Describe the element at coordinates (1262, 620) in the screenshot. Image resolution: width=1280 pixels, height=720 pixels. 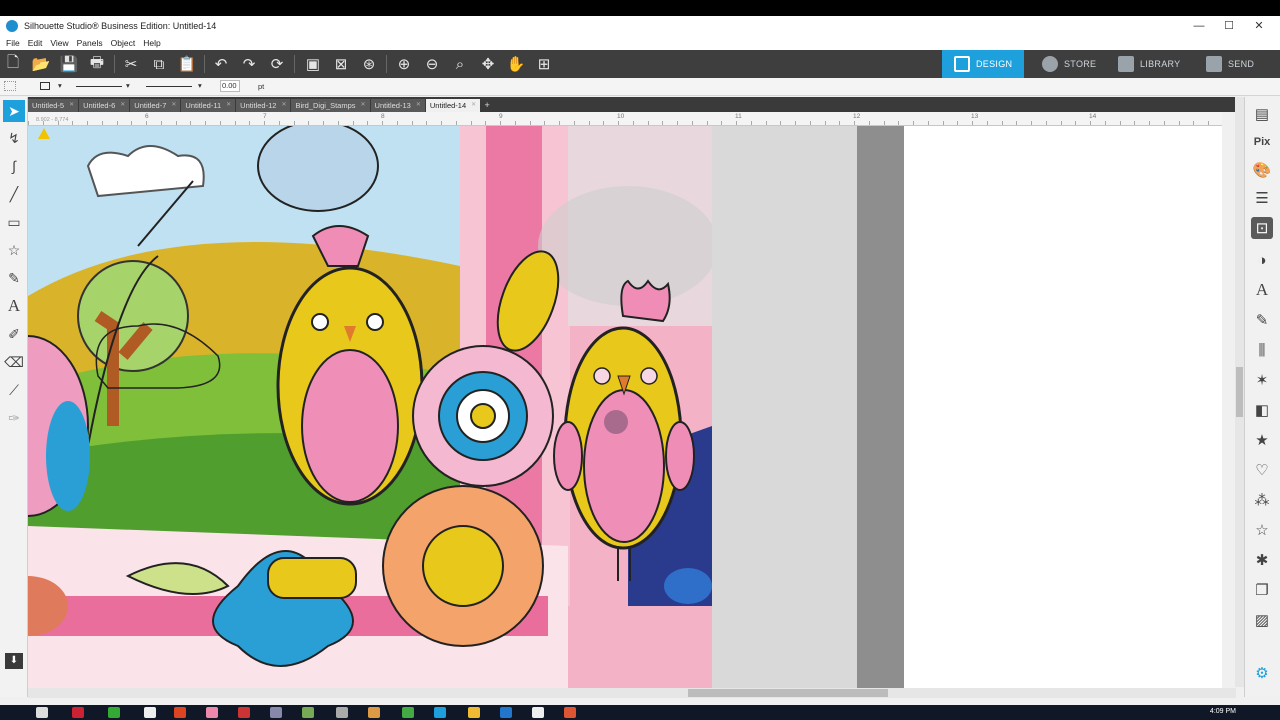
I see `hatch-fill-icon: ▨` at that location.